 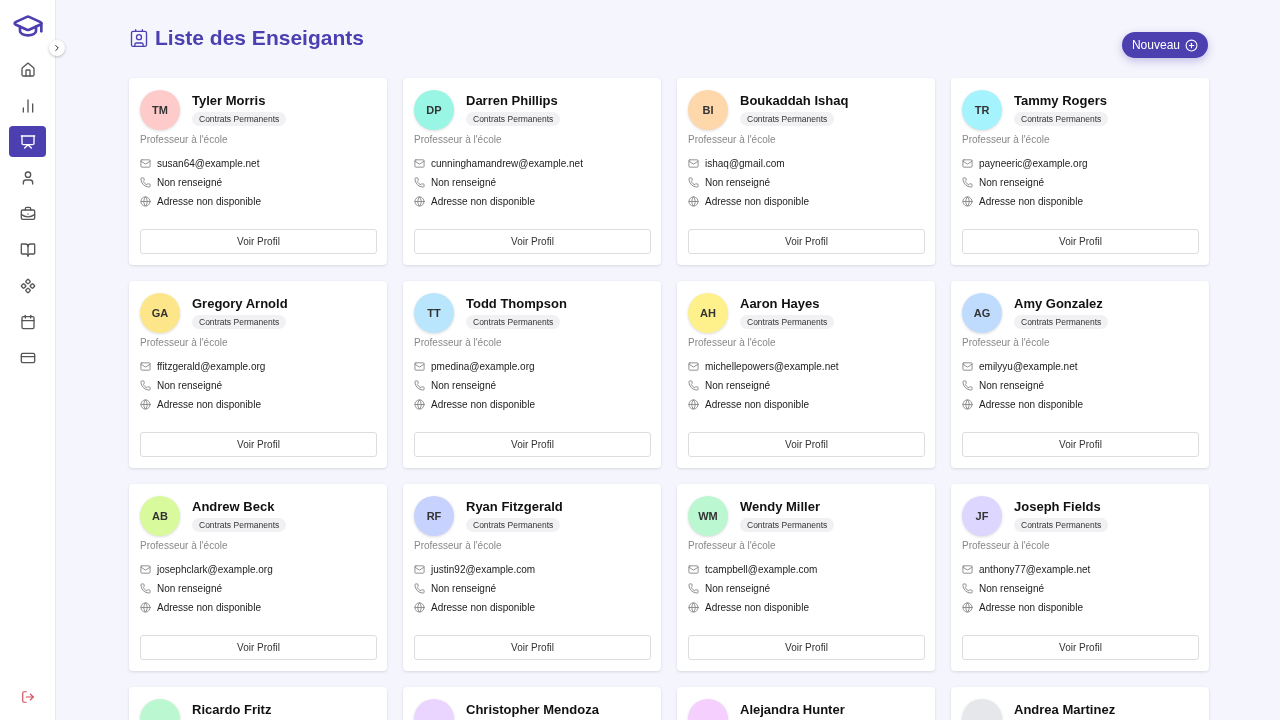 I want to click on presentation-nav-button, so click(x=27, y=141).